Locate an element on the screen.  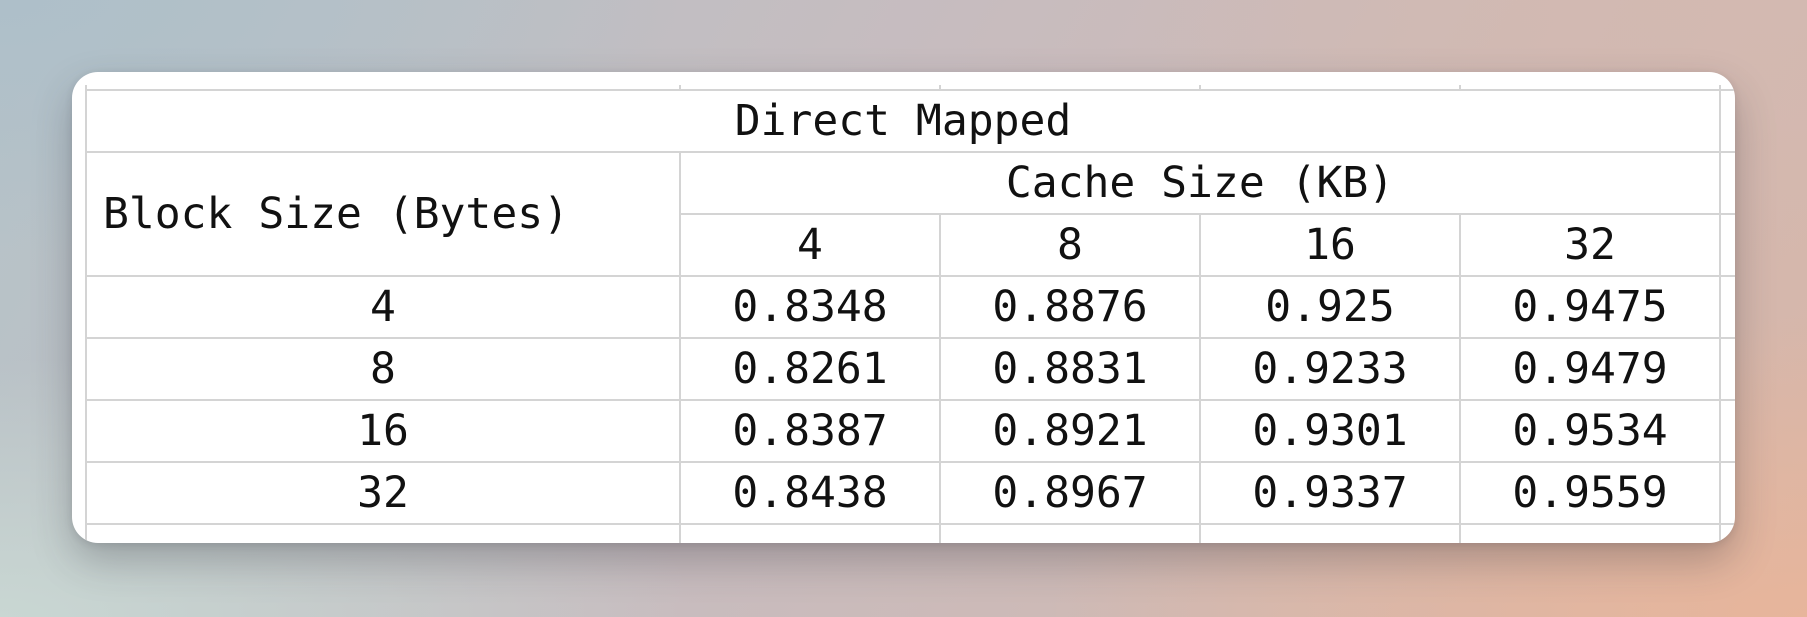
block-size-cell: 32 is located at coordinates (383, 493).